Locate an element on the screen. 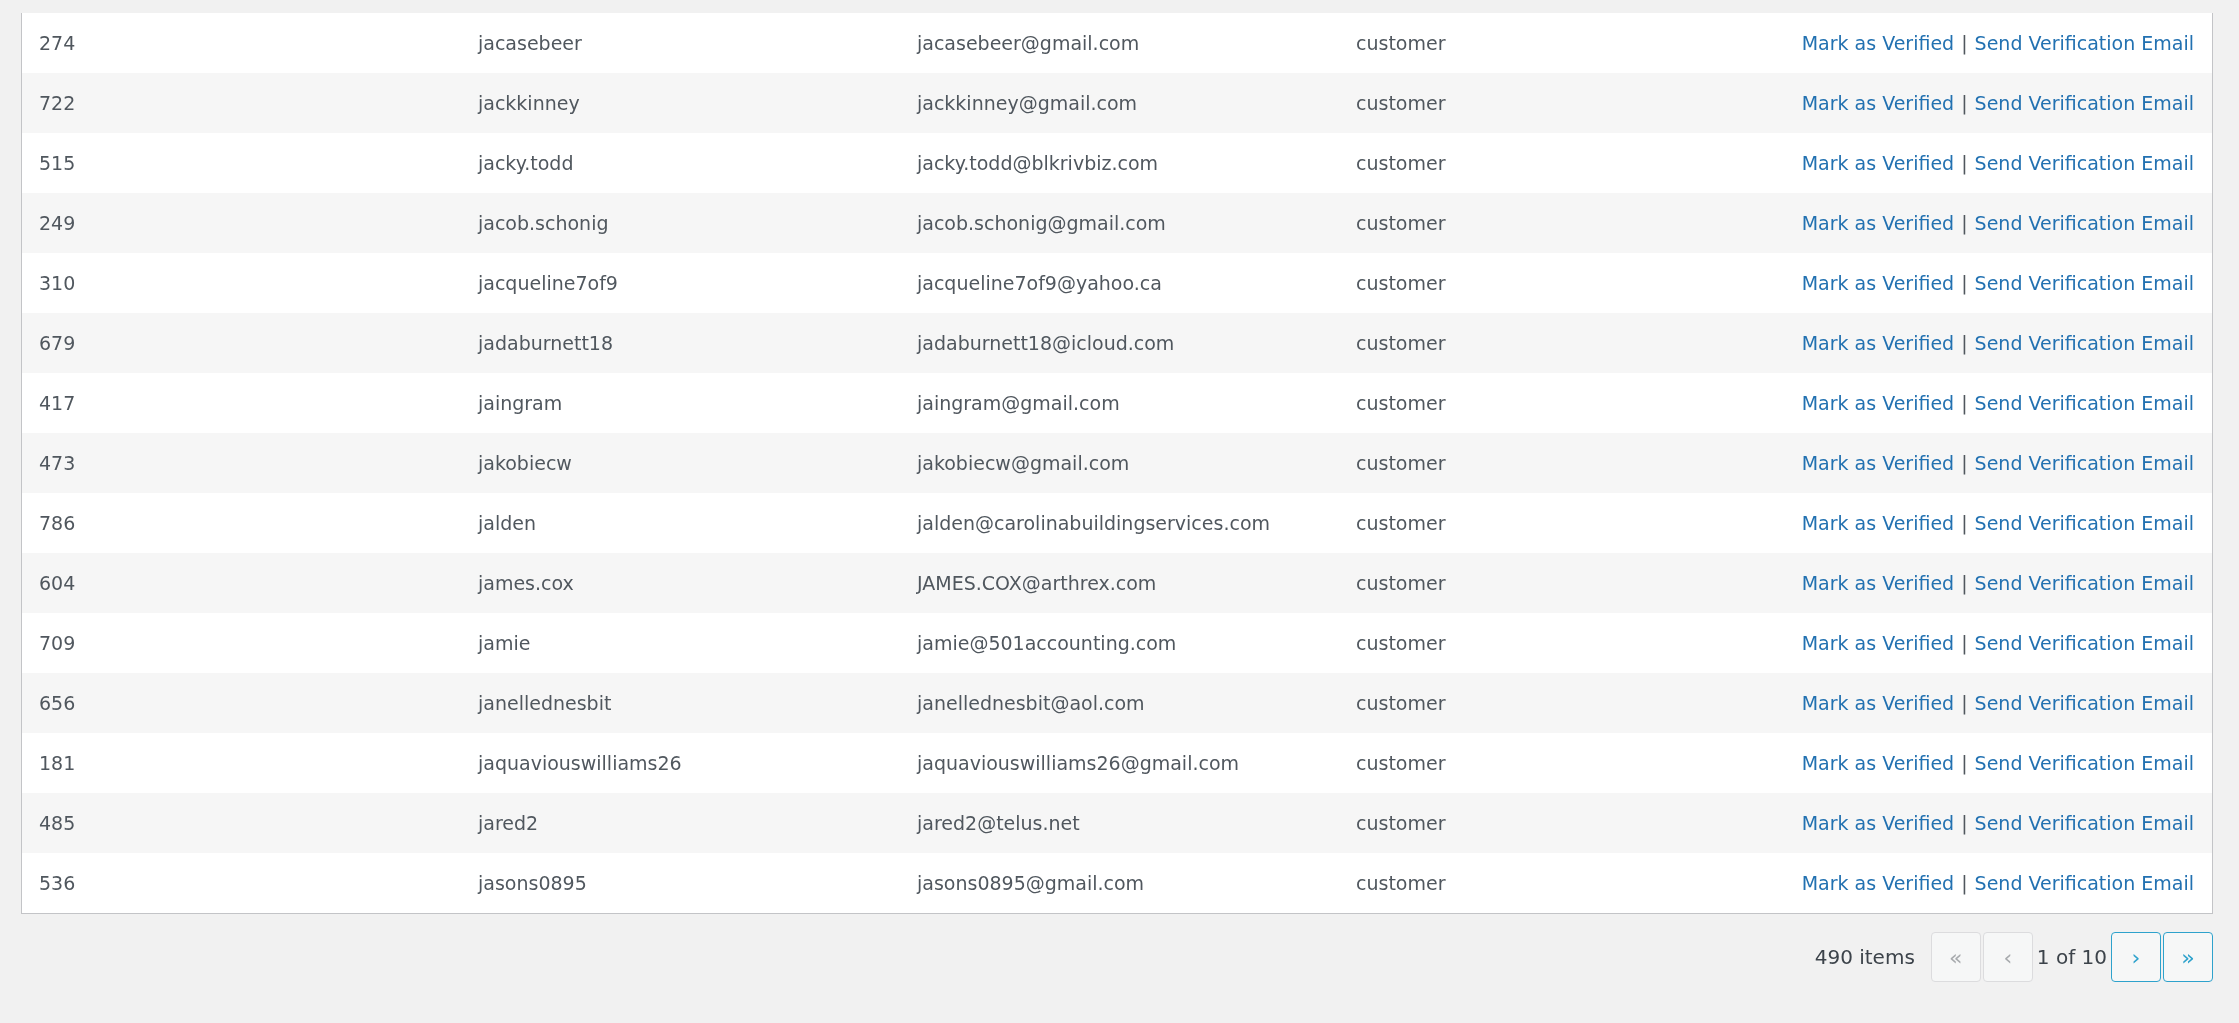 The height and width of the screenshot is (1023, 2239). page-indicator: 1 of 10 is located at coordinates (2071, 957).